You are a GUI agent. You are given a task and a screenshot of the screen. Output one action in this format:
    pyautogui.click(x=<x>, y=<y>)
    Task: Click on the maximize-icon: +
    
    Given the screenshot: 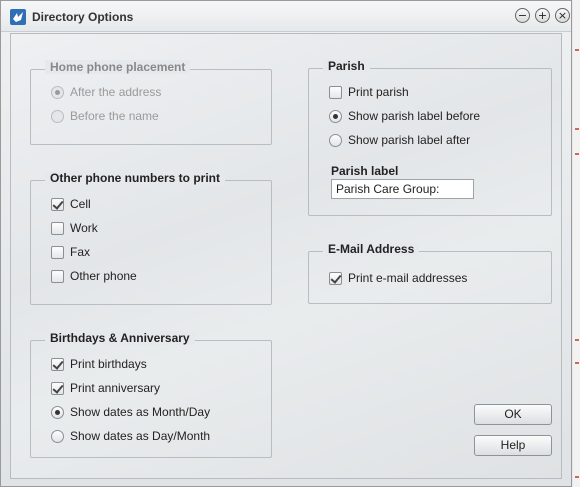 What is the action you would take?
    pyautogui.click(x=542, y=15)
    